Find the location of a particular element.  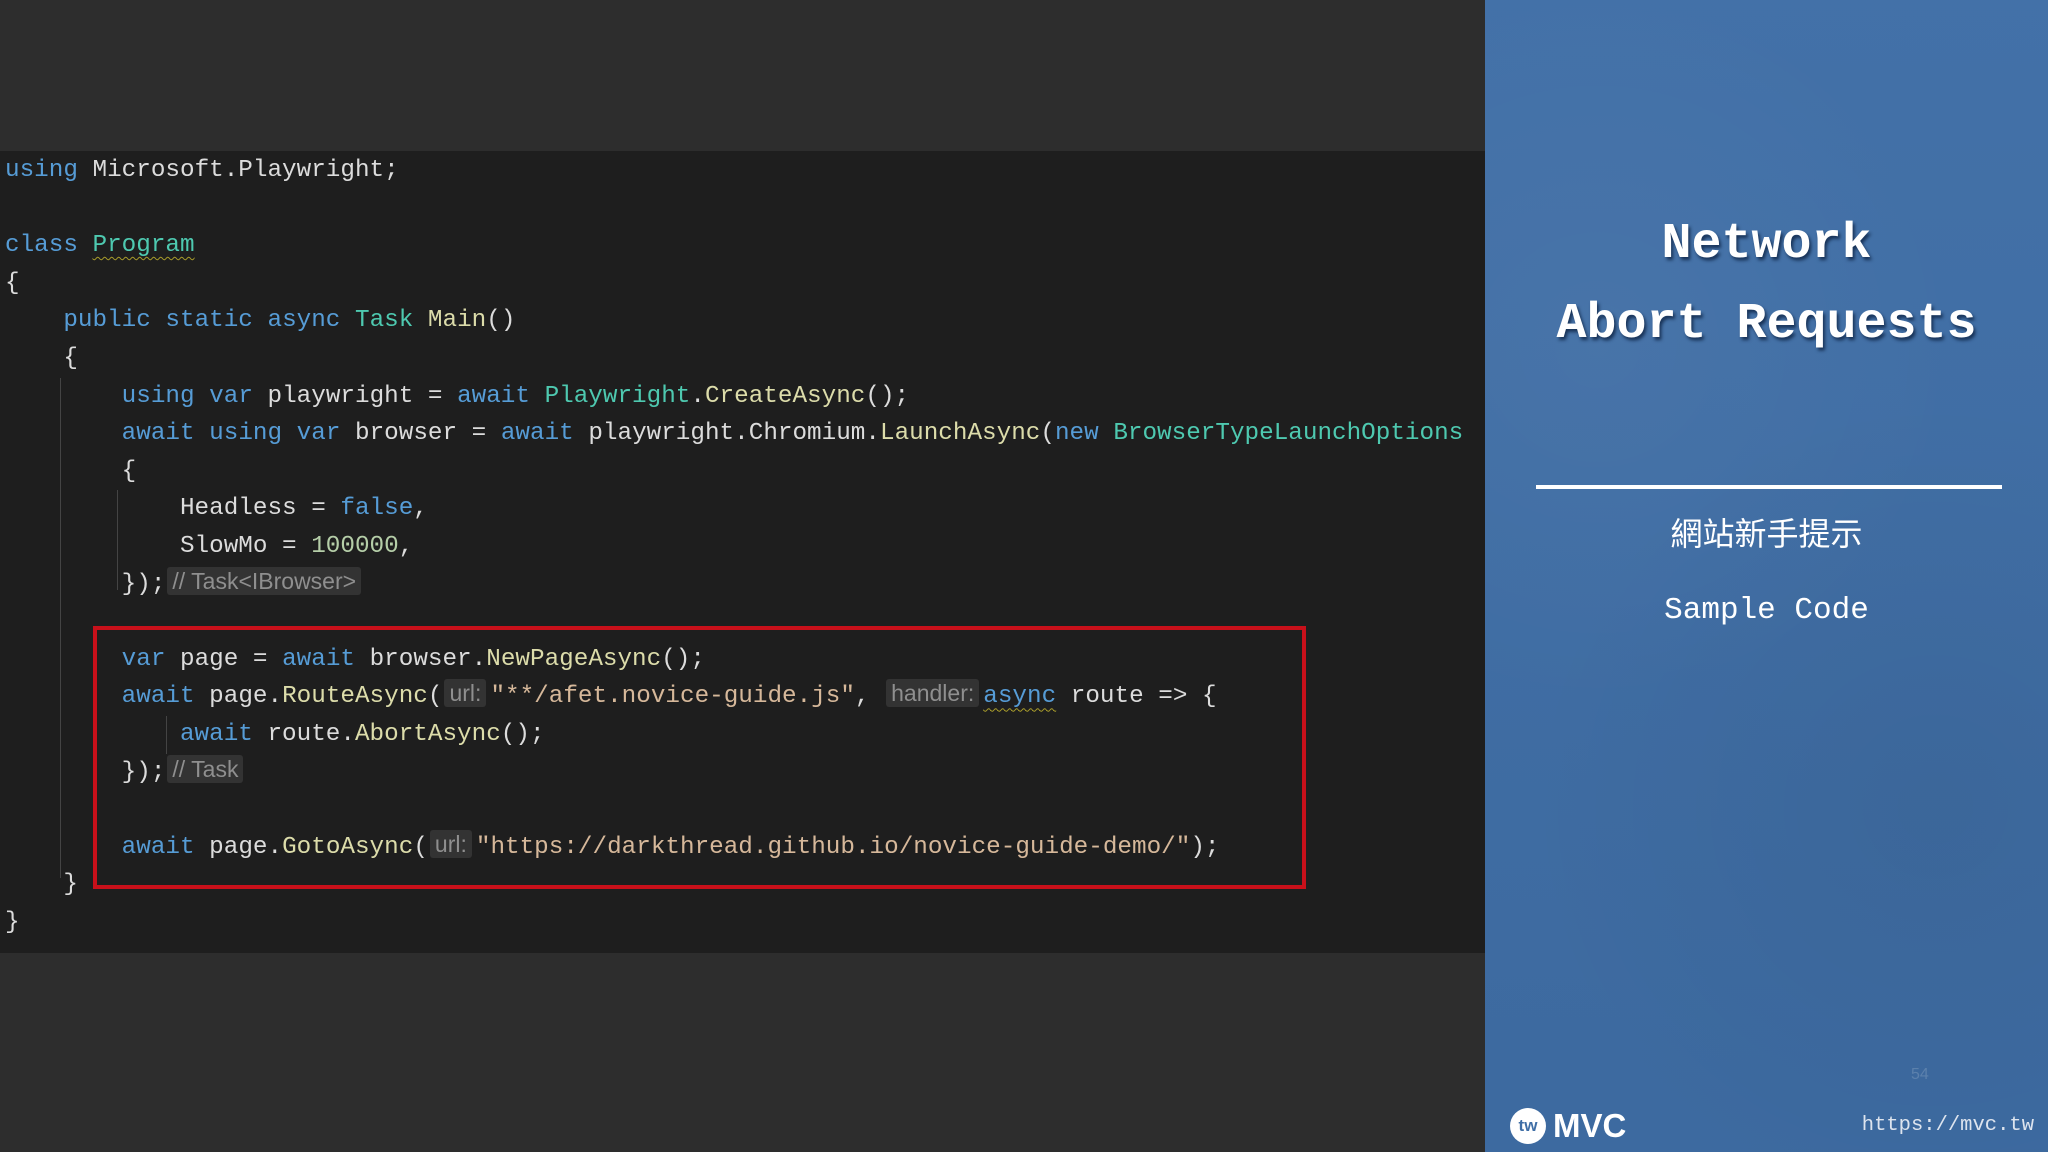

top-background-band is located at coordinates (742, 75).